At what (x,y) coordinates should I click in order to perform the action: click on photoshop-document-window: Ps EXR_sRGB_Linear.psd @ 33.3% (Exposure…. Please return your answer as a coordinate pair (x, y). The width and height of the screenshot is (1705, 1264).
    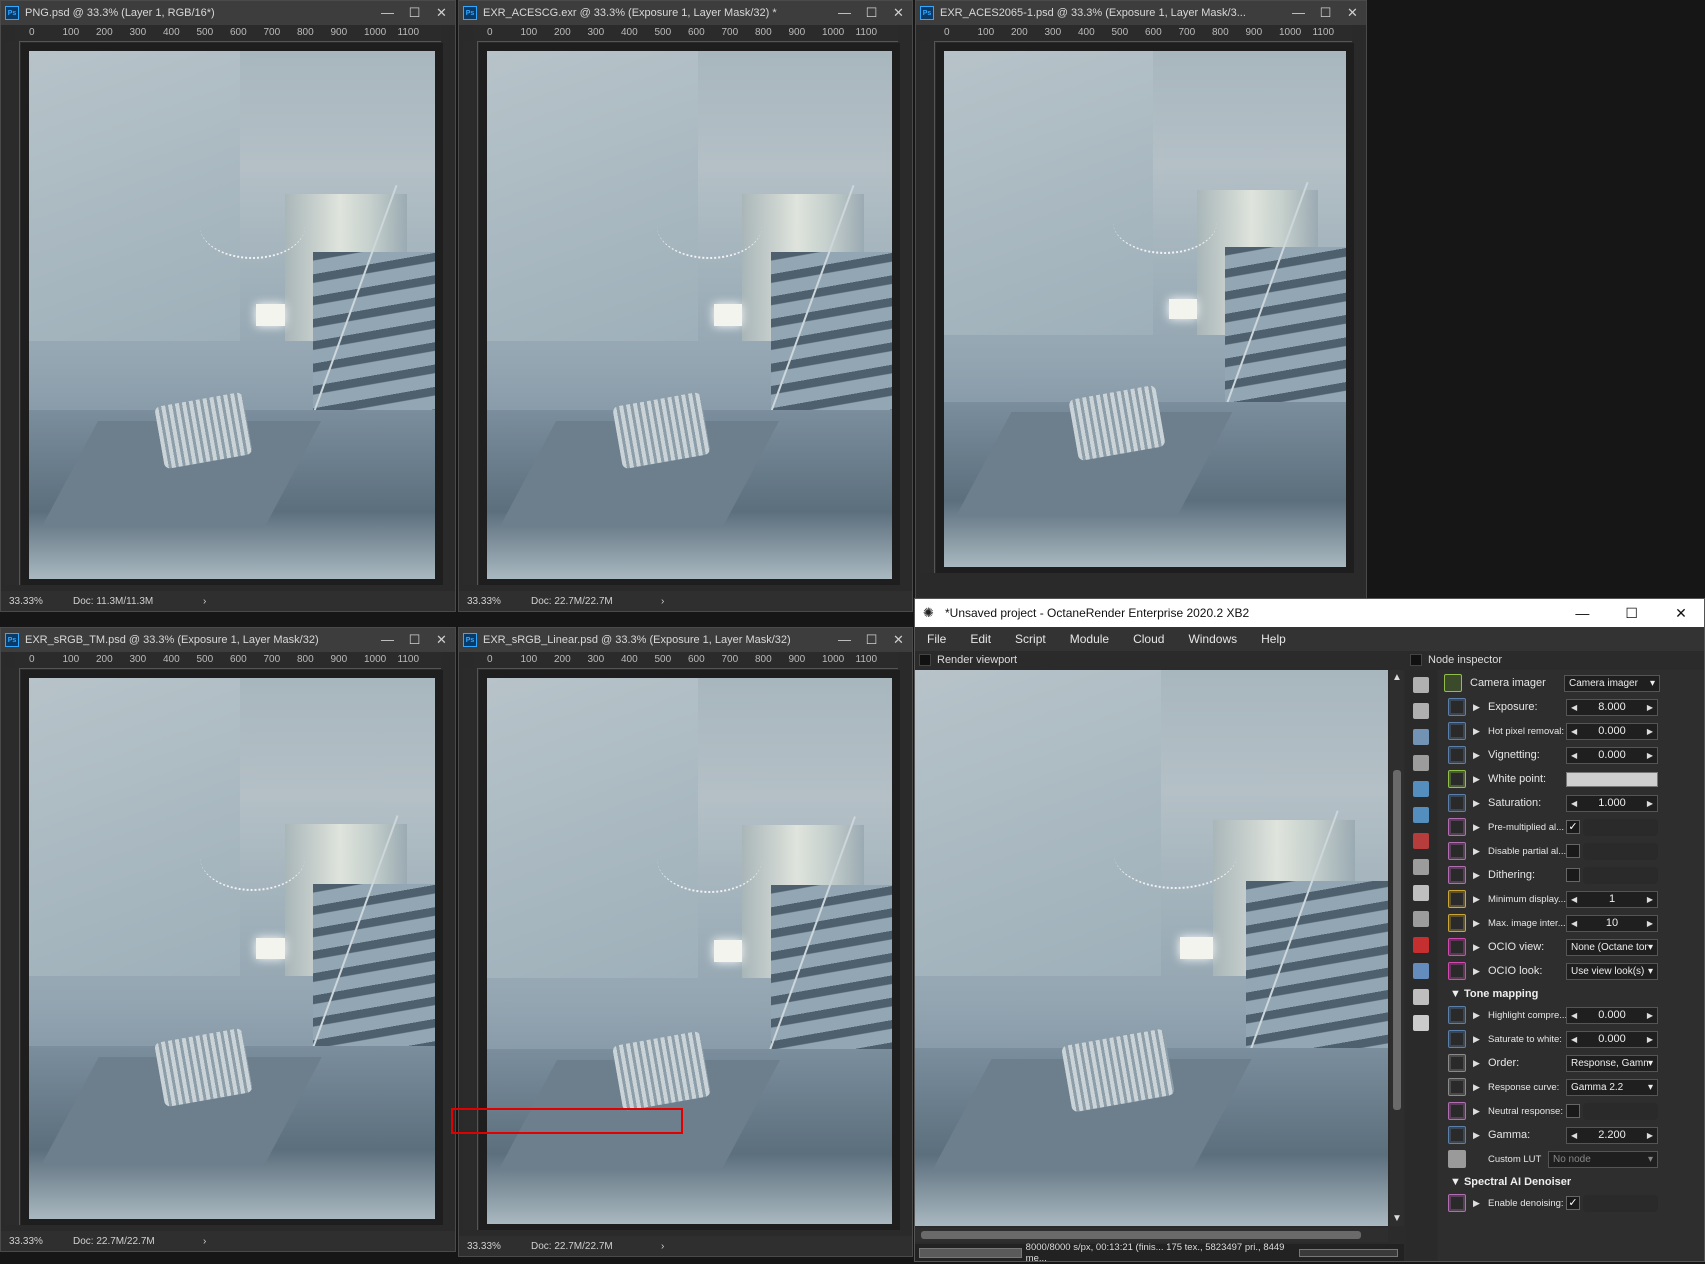
    Looking at the image, I should click on (685, 942).